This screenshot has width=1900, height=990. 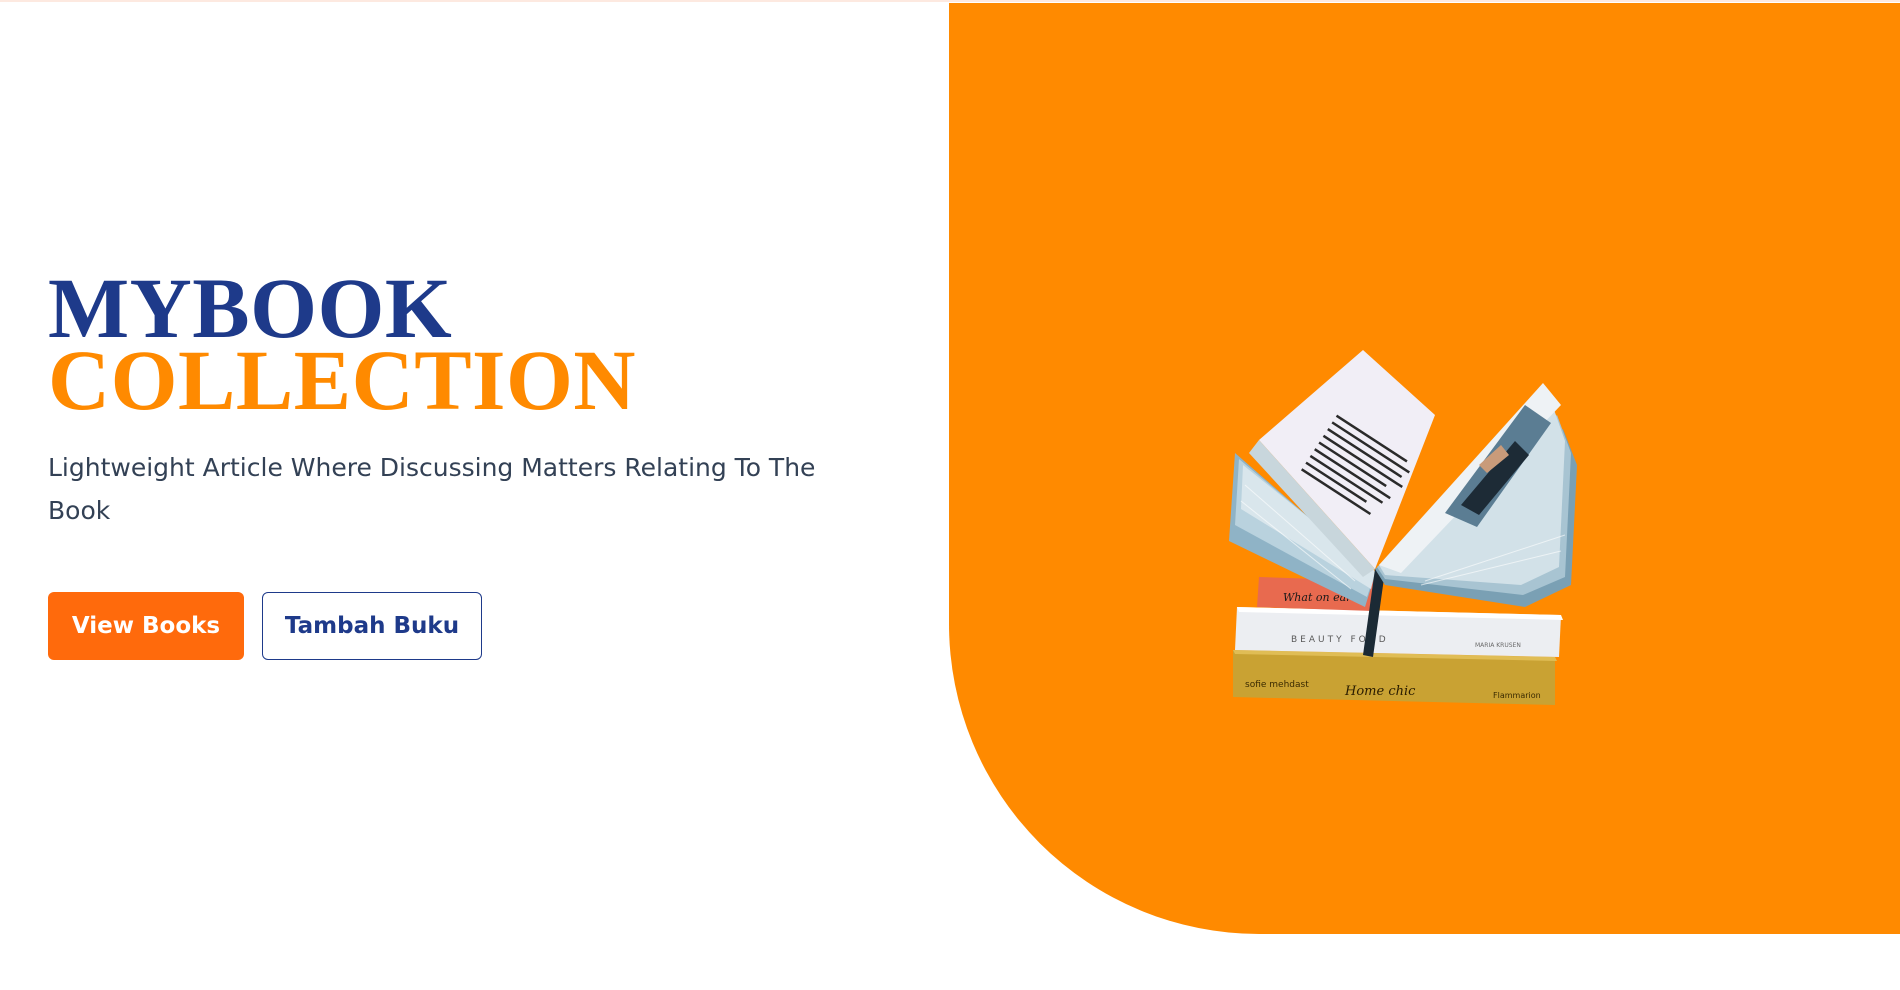 I want to click on svg-text: sofie mehdast, so click(x=1277, y=685).